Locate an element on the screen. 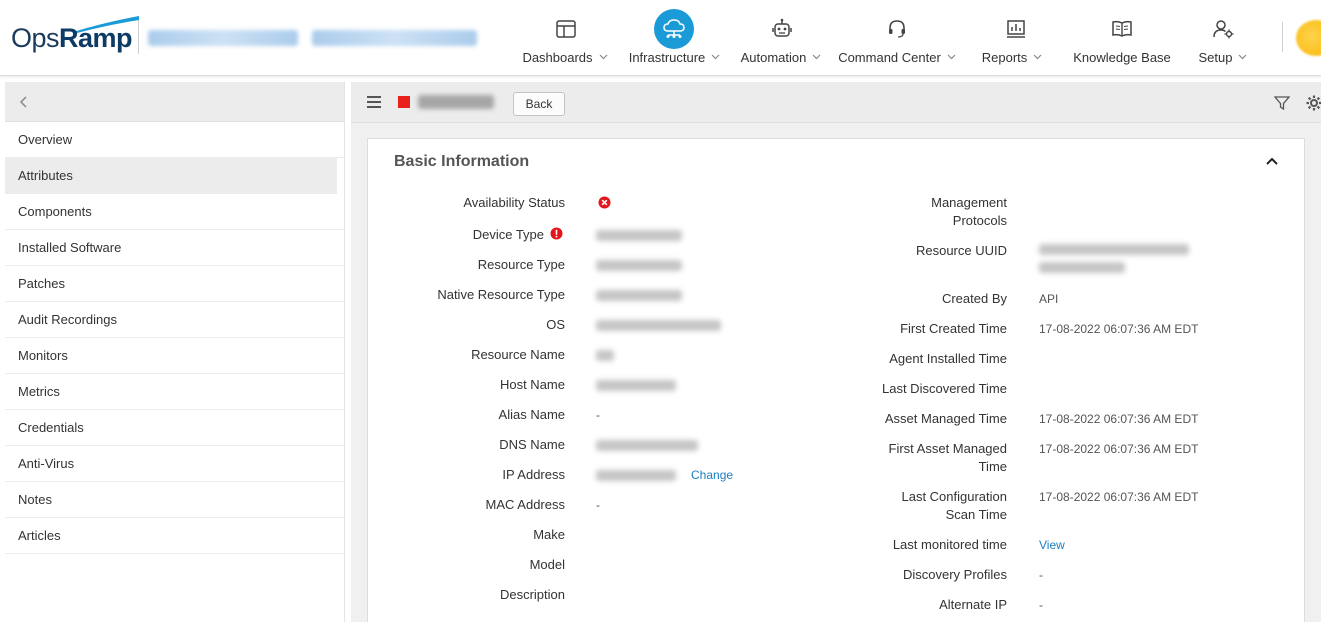 The width and height of the screenshot is (1321, 622). value-os is located at coordinates (658, 325).